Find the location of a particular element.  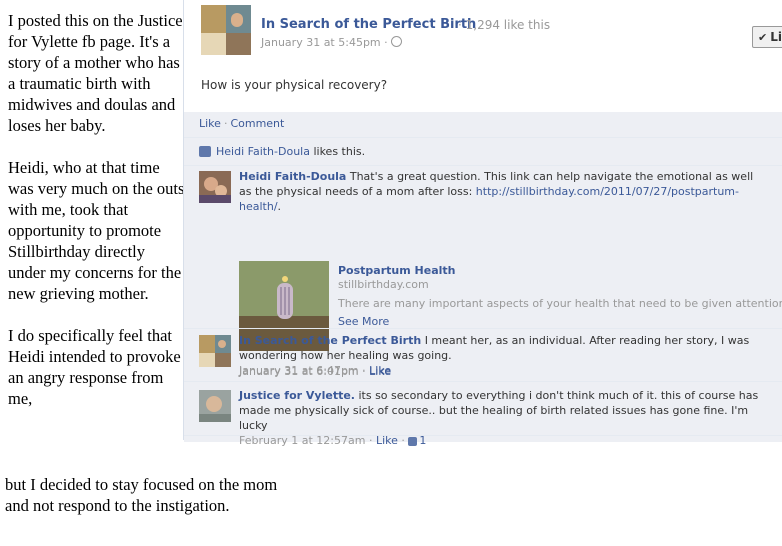

likes-this-line: Heidi Faith-Doula likes this. is located at coordinates (282, 151).